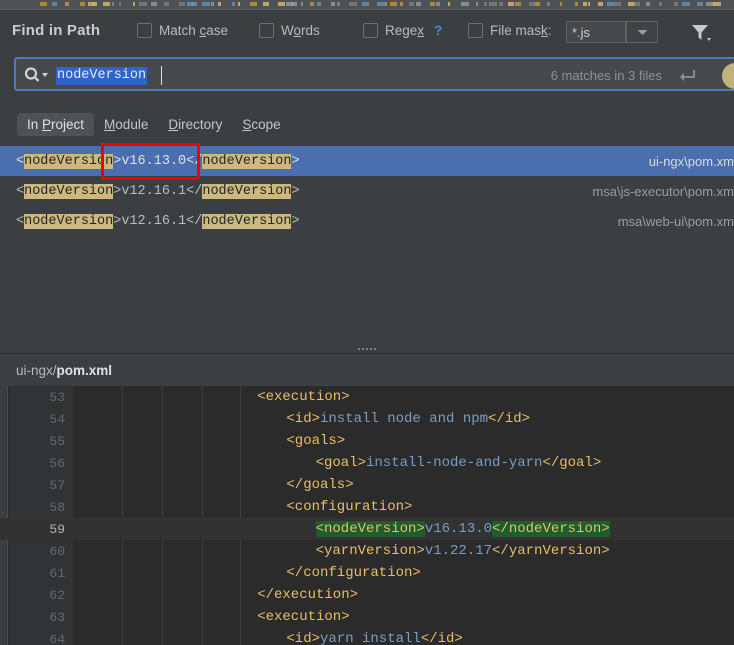 This screenshot has height=645, width=734. What do you see at coordinates (303, 617) in the screenshot?
I see `code-text: <execution>` at bounding box center [303, 617].